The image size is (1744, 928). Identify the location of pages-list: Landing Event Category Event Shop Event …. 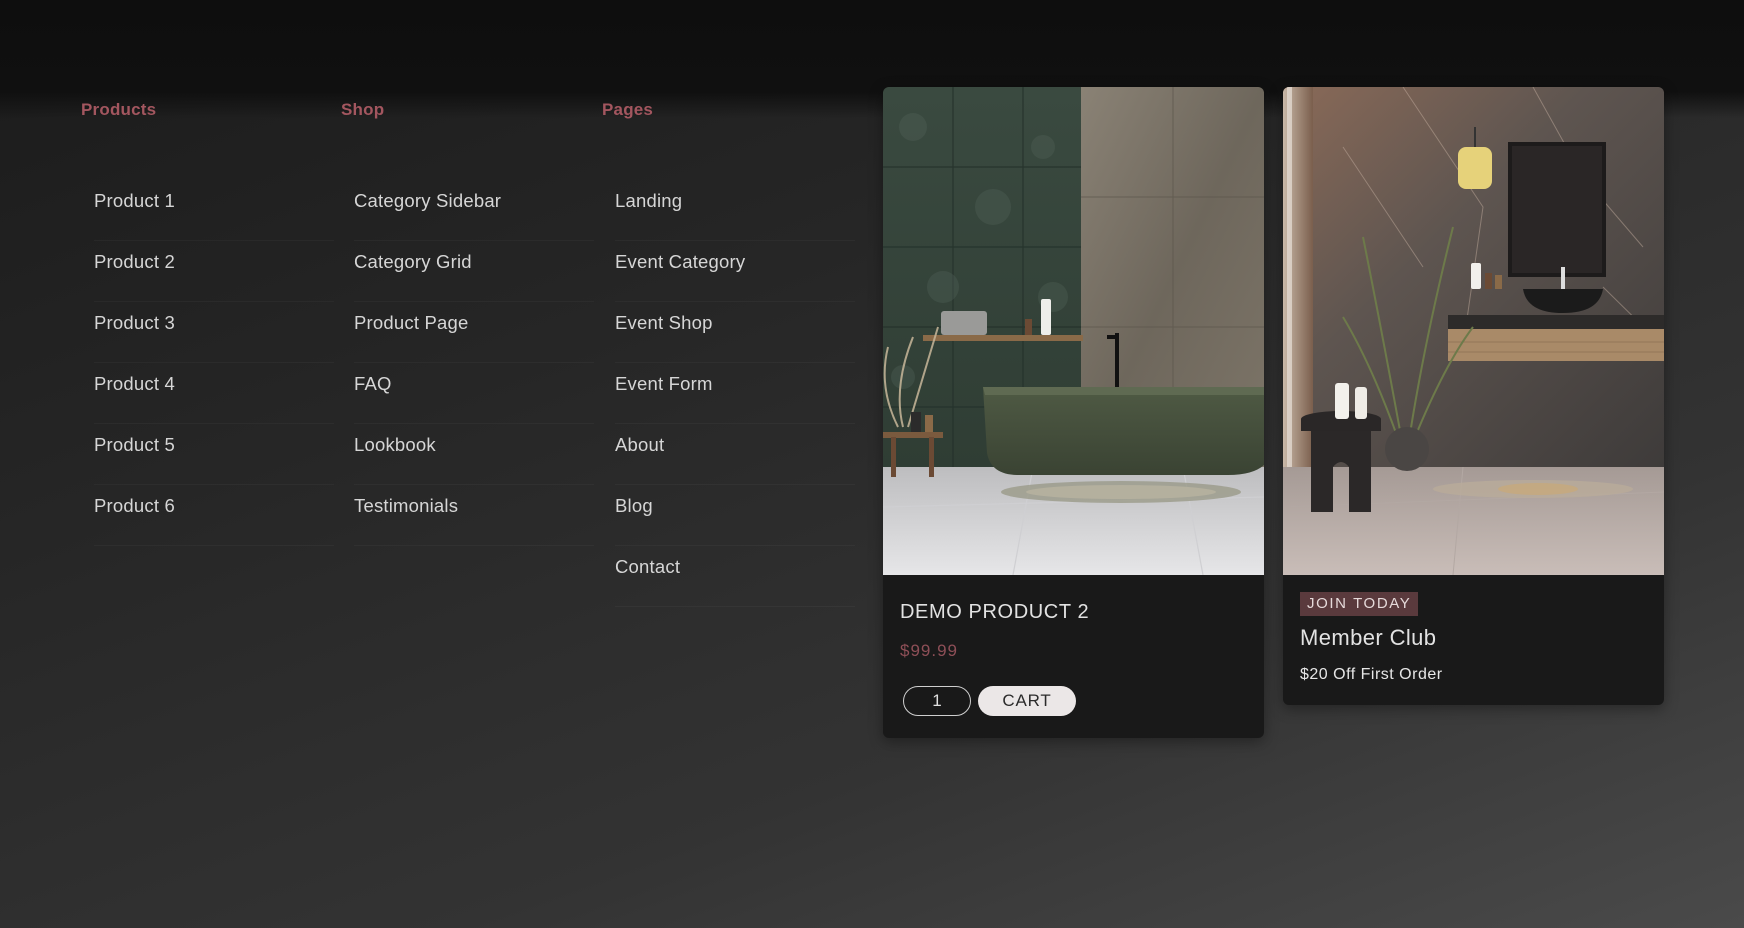
(735, 393).